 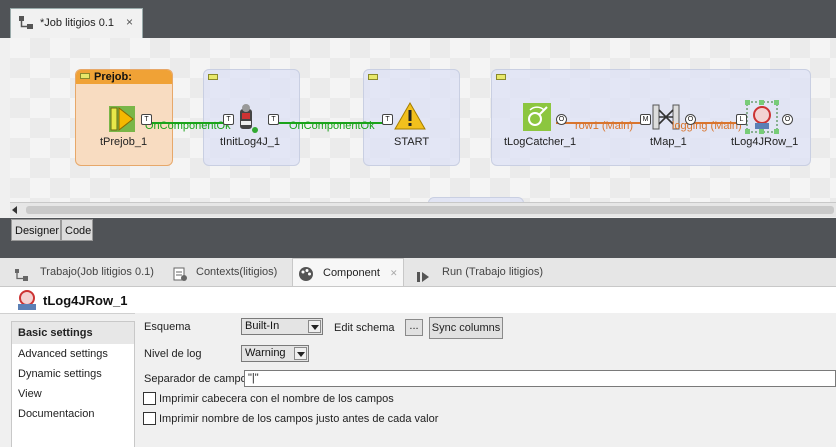 I want to click on connection-label-logging: logging (Main), so click(x=707, y=126).